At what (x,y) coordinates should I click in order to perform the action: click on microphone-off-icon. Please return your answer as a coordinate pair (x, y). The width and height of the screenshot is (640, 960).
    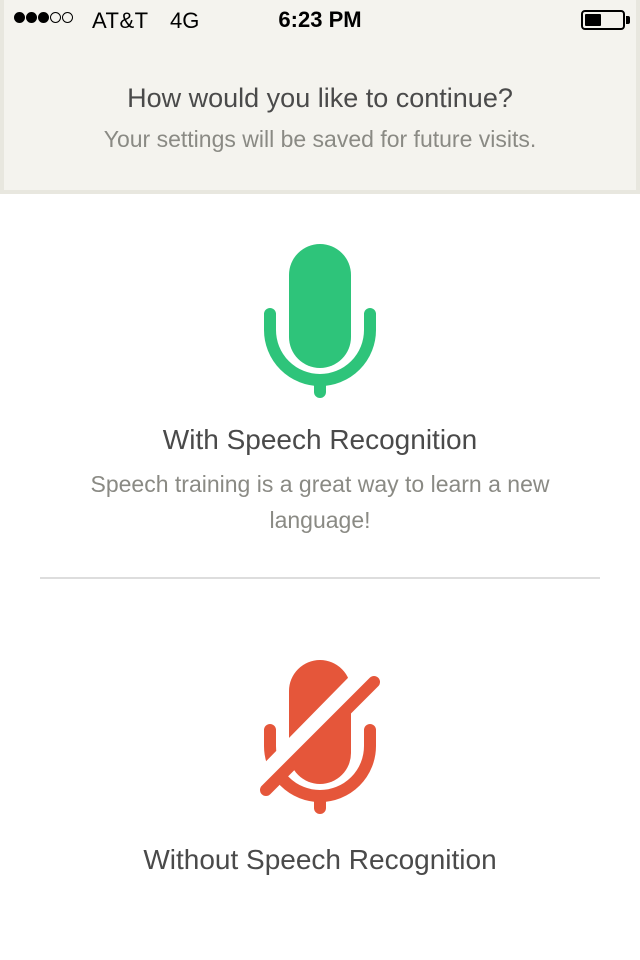
    Looking at the image, I should click on (320, 737).